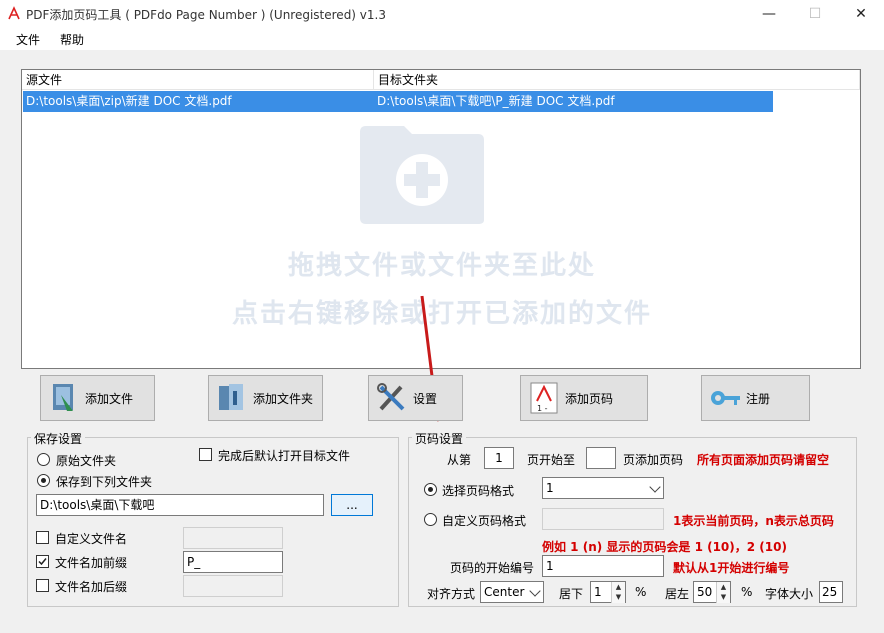  Describe the element at coordinates (231, 397) in the screenshot. I see `add-folder-icon` at that location.